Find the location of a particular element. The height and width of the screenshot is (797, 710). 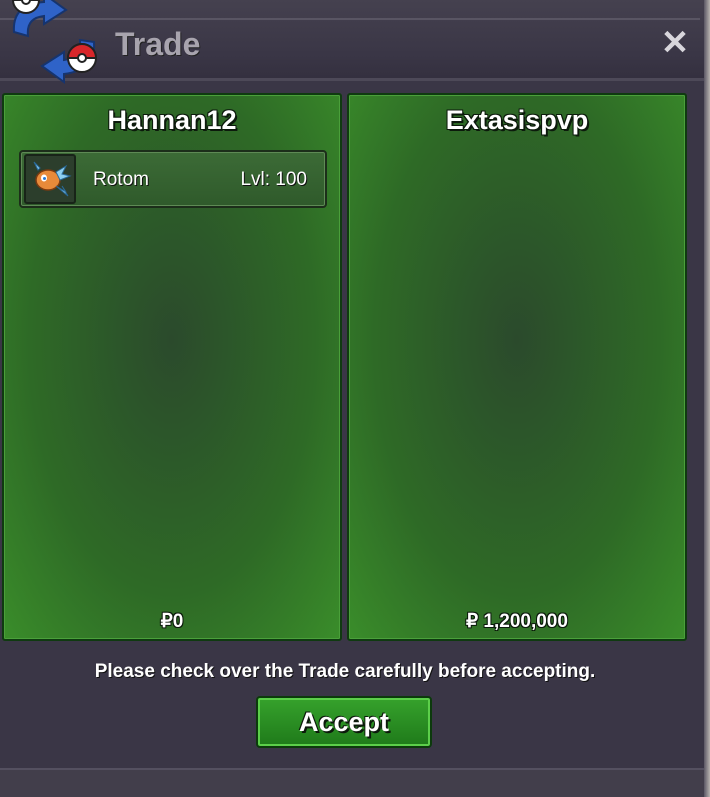

item-icon-box is located at coordinates (50, 179).